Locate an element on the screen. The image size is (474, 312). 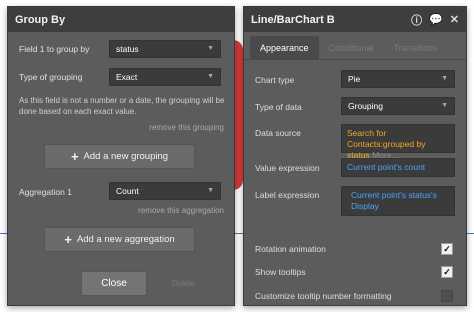
tab-underline is located at coordinates (355, 59).